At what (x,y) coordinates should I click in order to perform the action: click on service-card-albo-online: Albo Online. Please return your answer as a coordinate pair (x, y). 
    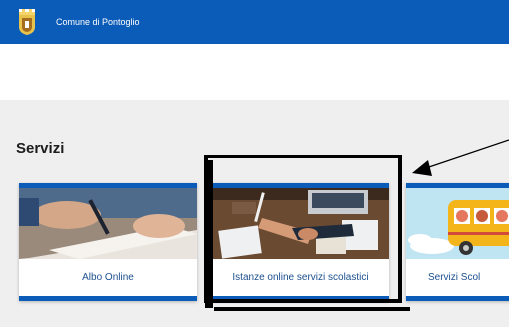
    Looking at the image, I should click on (108, 242).